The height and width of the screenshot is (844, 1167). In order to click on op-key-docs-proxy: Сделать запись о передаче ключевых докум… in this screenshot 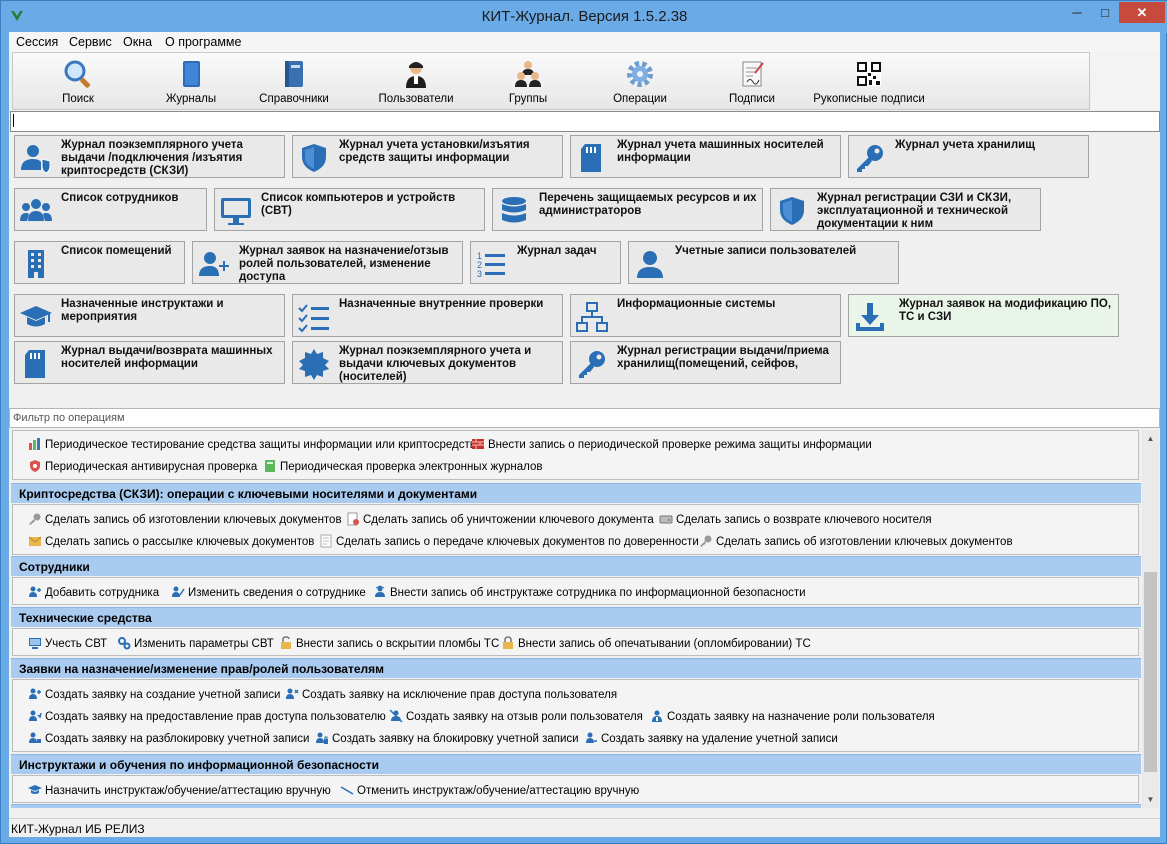, I will do `click(509, 541)`.